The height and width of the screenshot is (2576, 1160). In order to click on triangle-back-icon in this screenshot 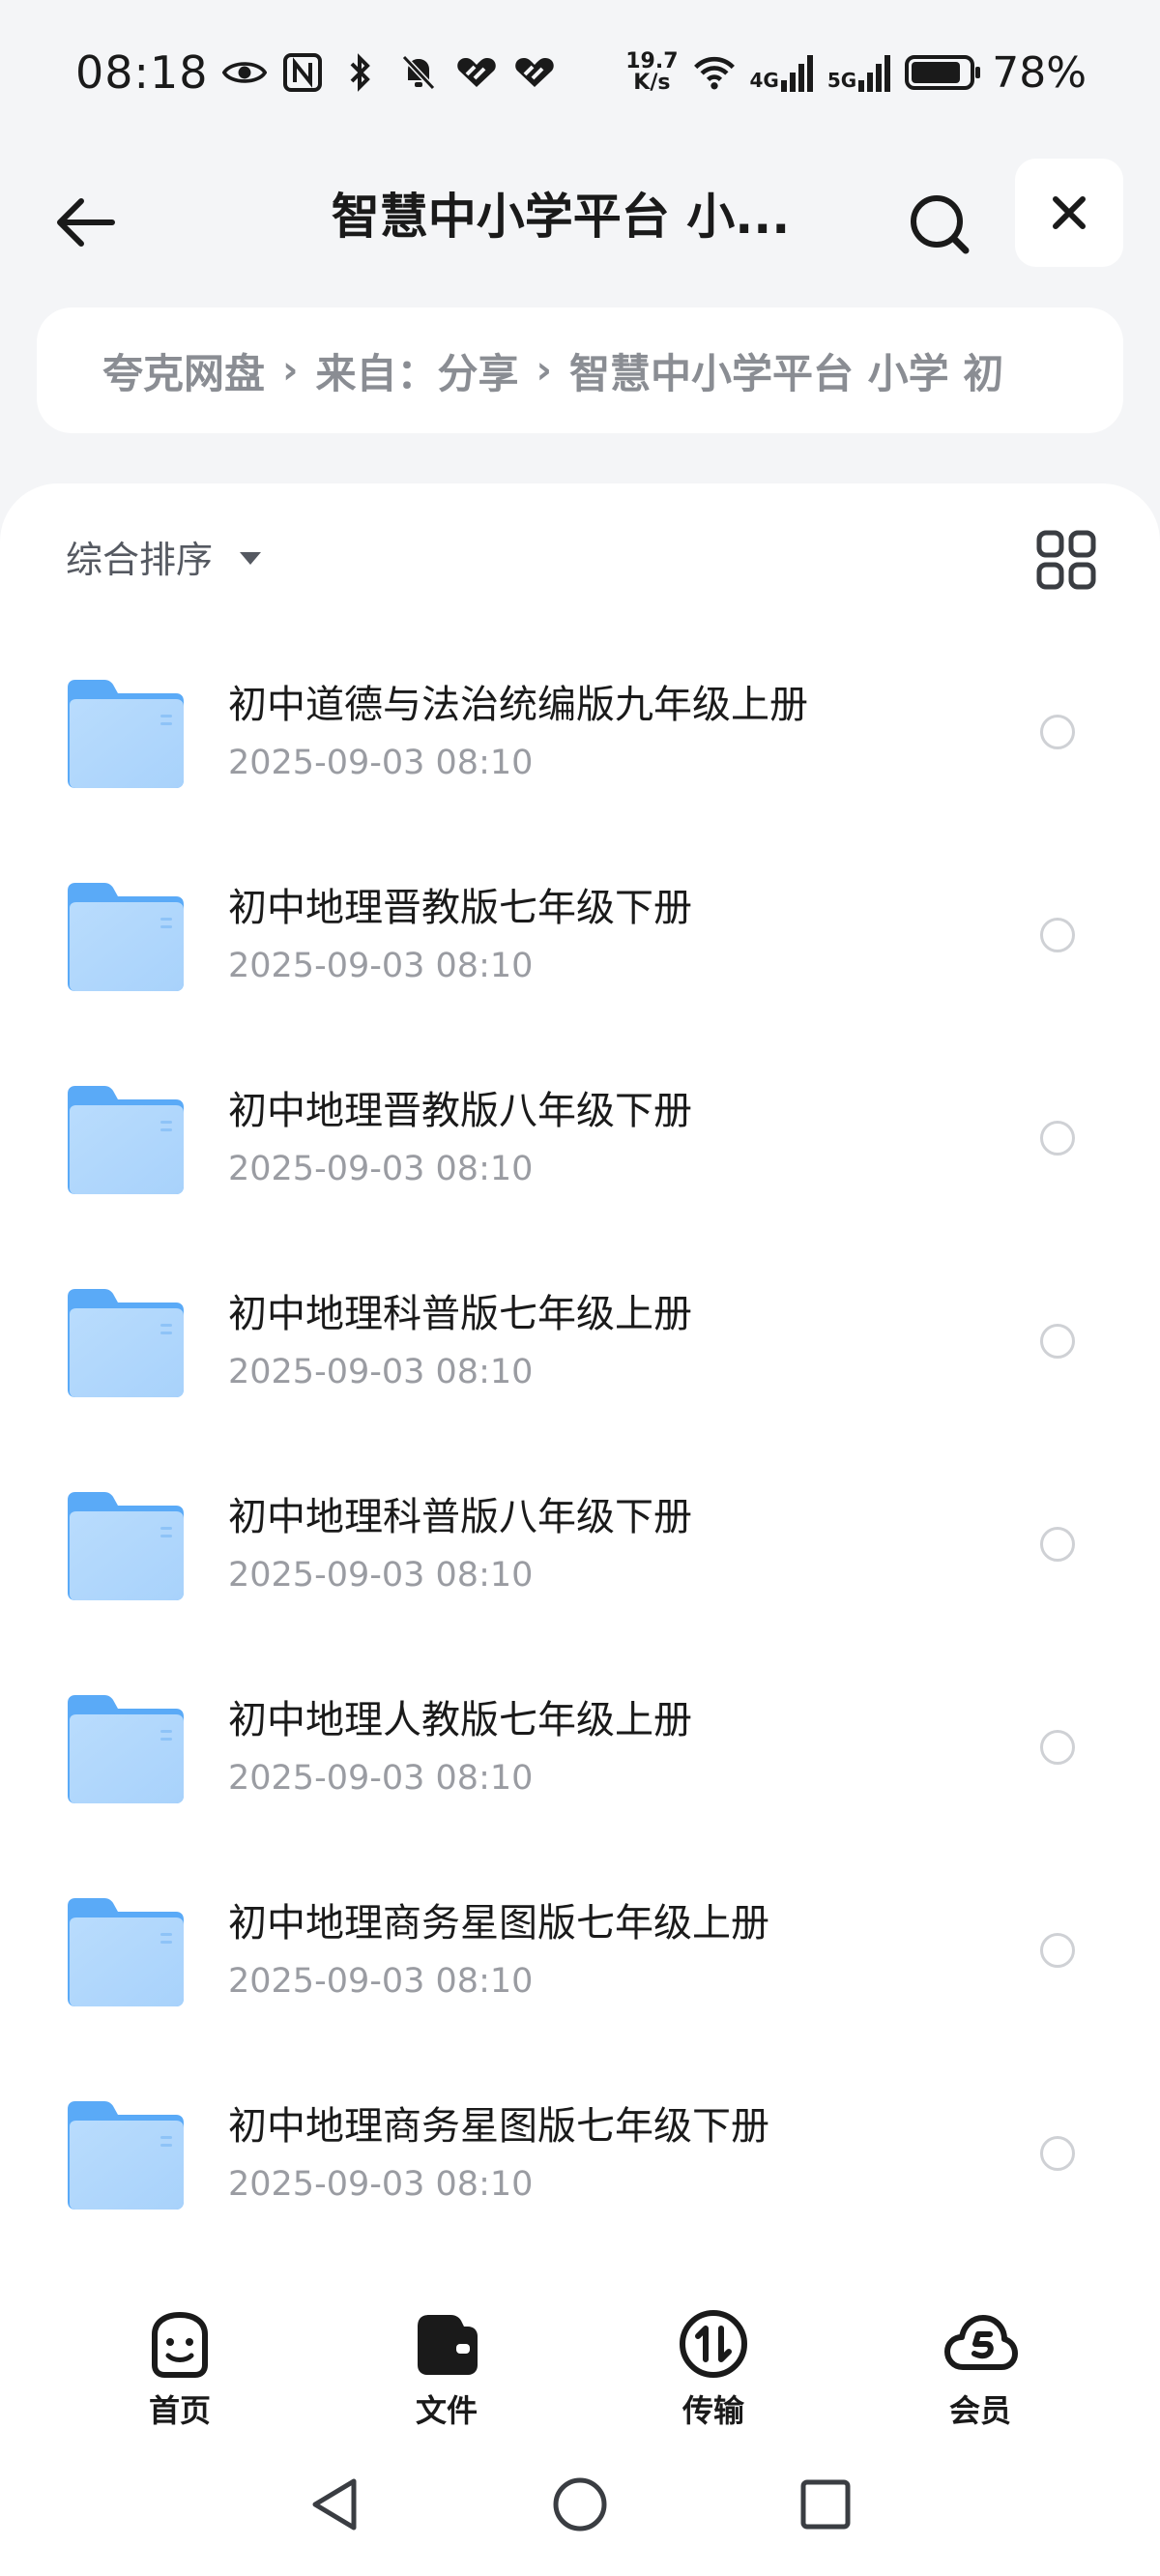, I will do `click(334, 2504)`.